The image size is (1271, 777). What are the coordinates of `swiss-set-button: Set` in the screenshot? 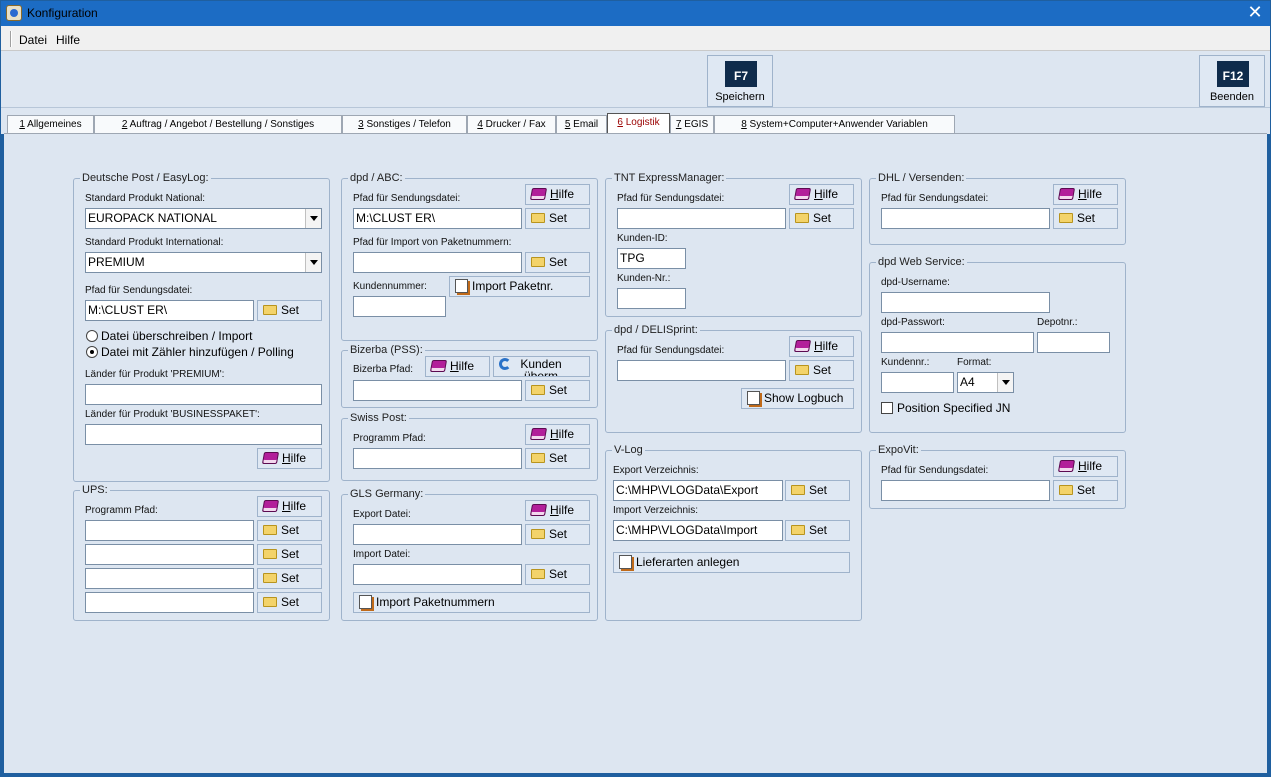 It's located at (557, 458).